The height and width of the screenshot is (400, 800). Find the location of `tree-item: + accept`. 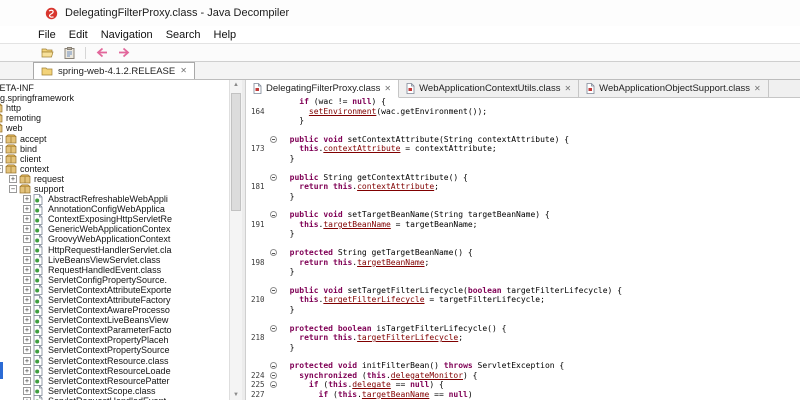

tree-item: + accept is located at coordinates (121, 138).